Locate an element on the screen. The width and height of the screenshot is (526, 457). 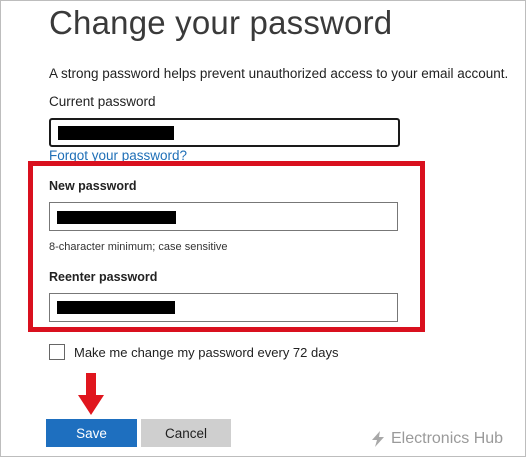
new-password-field is located at coordinates (223, 216).